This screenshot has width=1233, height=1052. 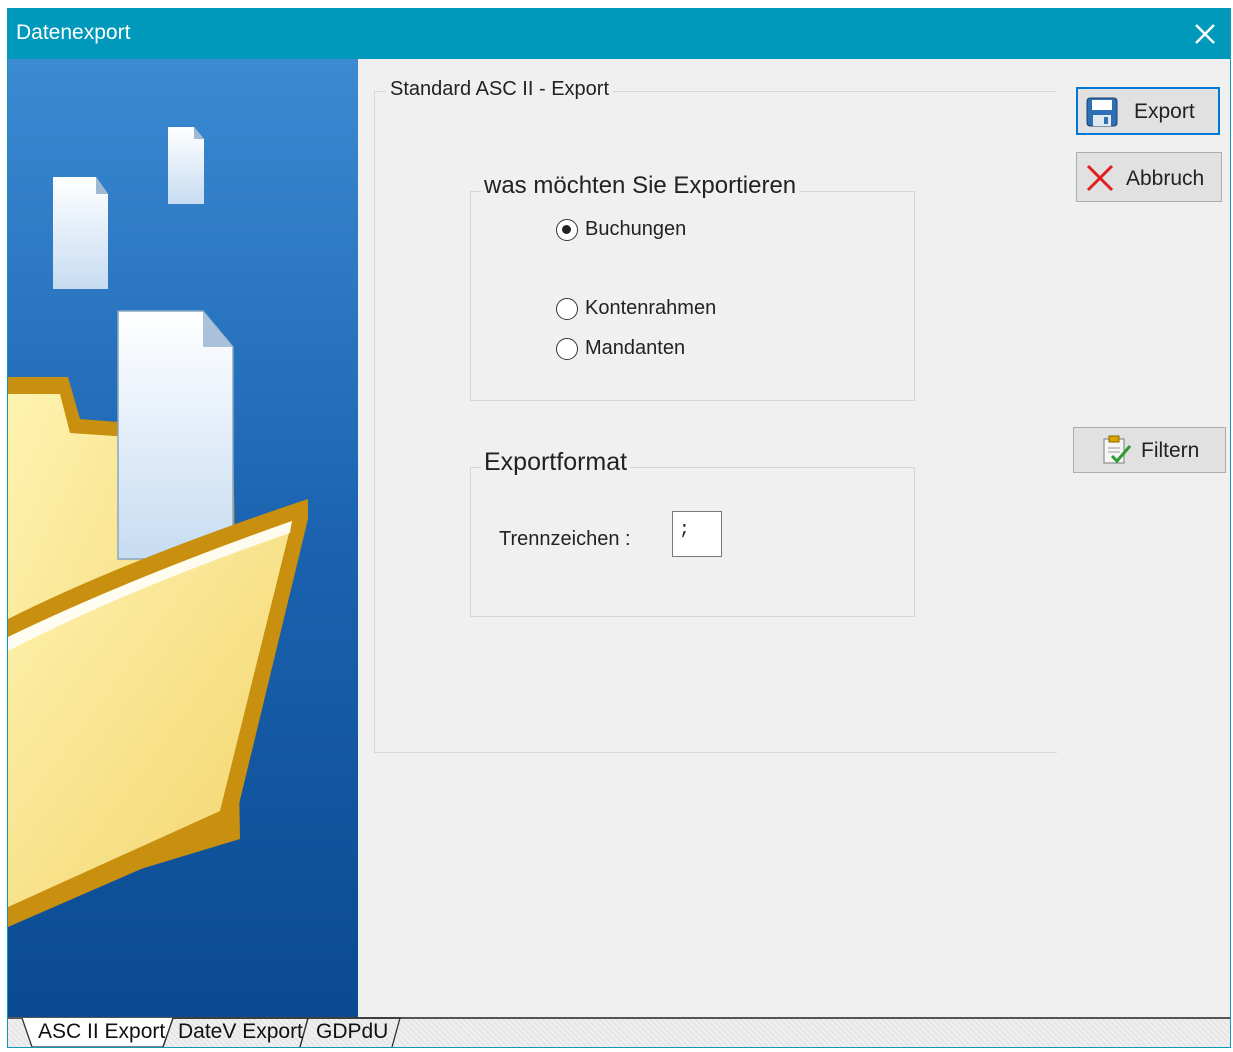 What do you see at coordinates (651, 308) in the screenshot?
I see `radio-label: Kontenrahmen` at bounding box center [651, 308].